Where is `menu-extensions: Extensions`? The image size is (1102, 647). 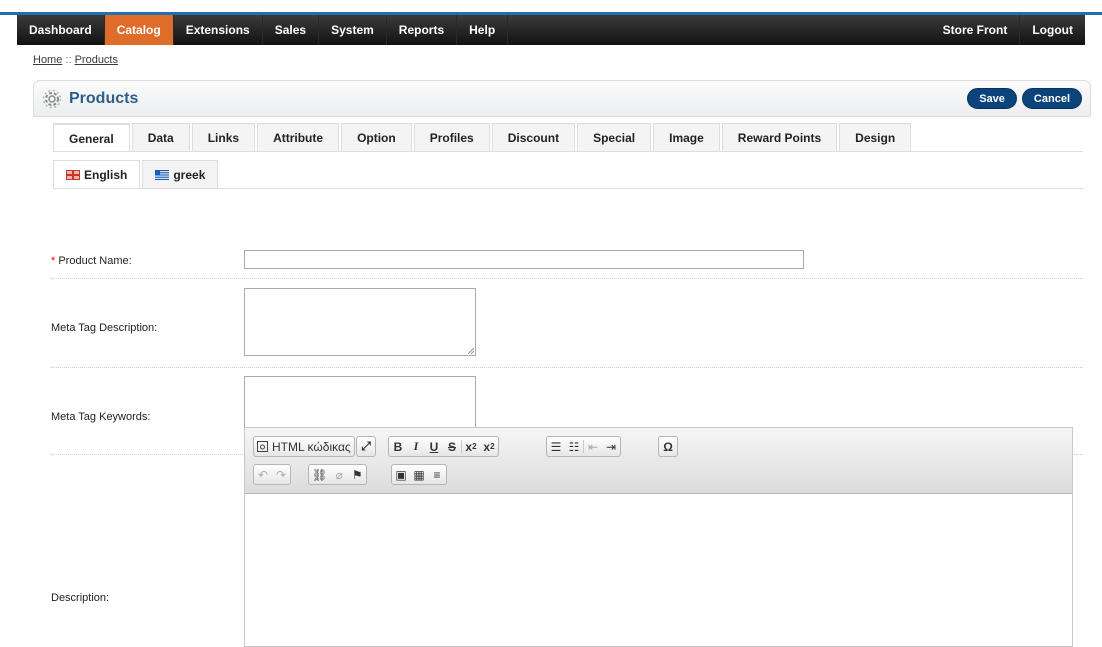
menu-extensions: Extensions is located at coordinates (218, 30).